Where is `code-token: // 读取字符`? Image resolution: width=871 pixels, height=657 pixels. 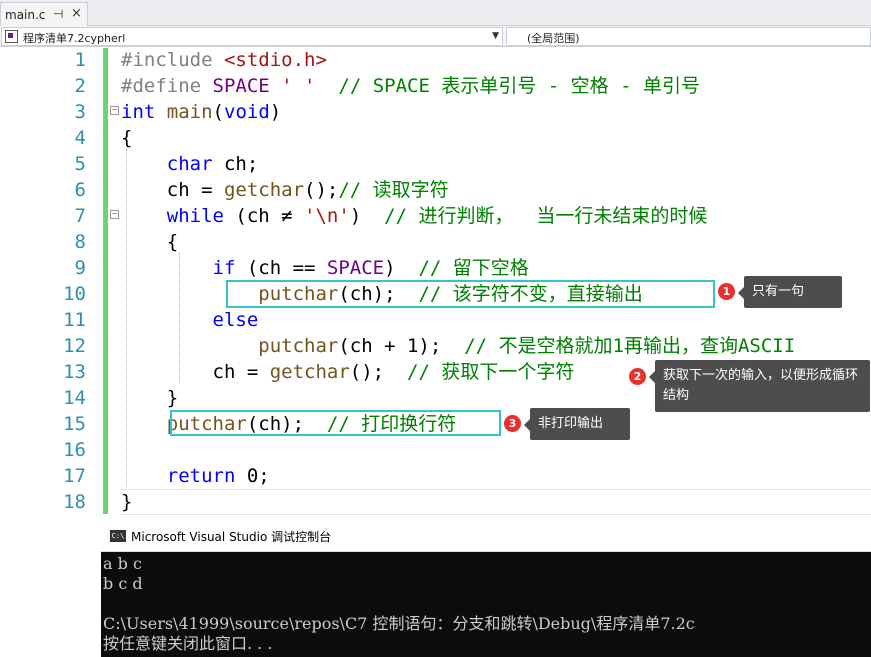 code-token: // 读取字符 is located at coordinates (393, 190).